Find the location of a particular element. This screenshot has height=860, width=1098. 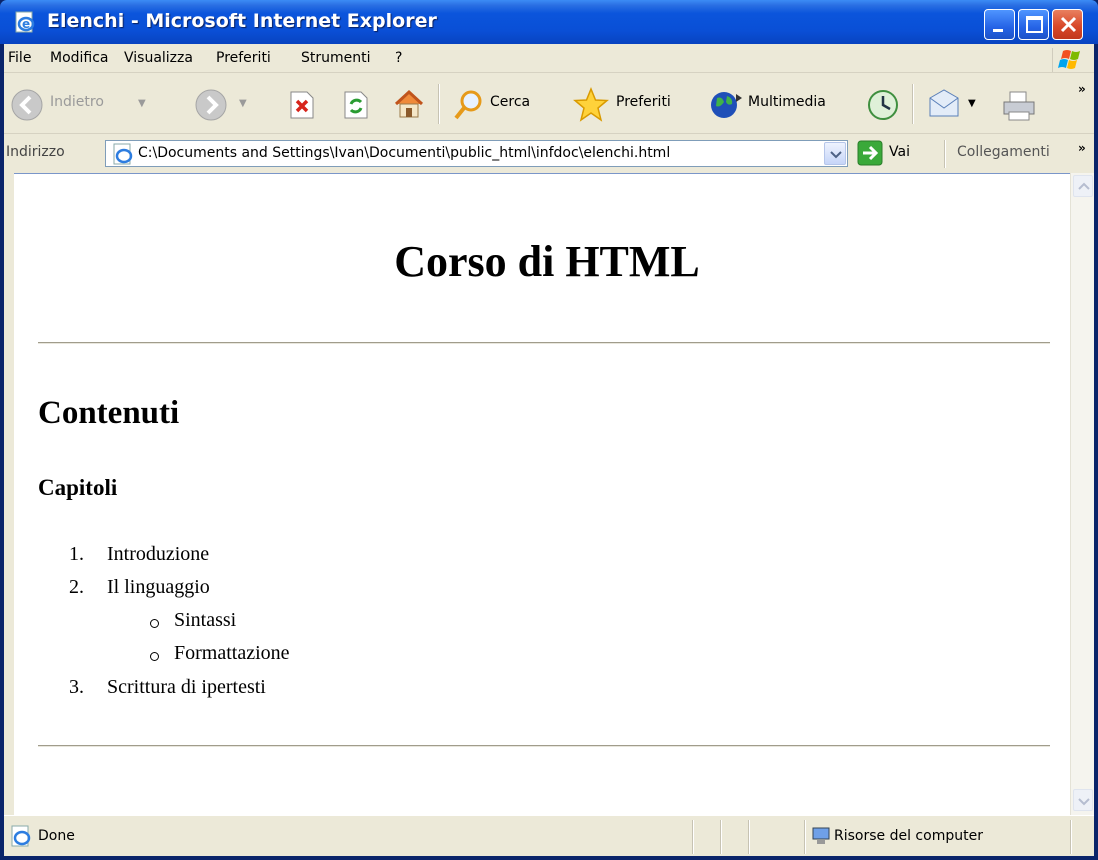

refresh-button is located at coordinates (356, 104).